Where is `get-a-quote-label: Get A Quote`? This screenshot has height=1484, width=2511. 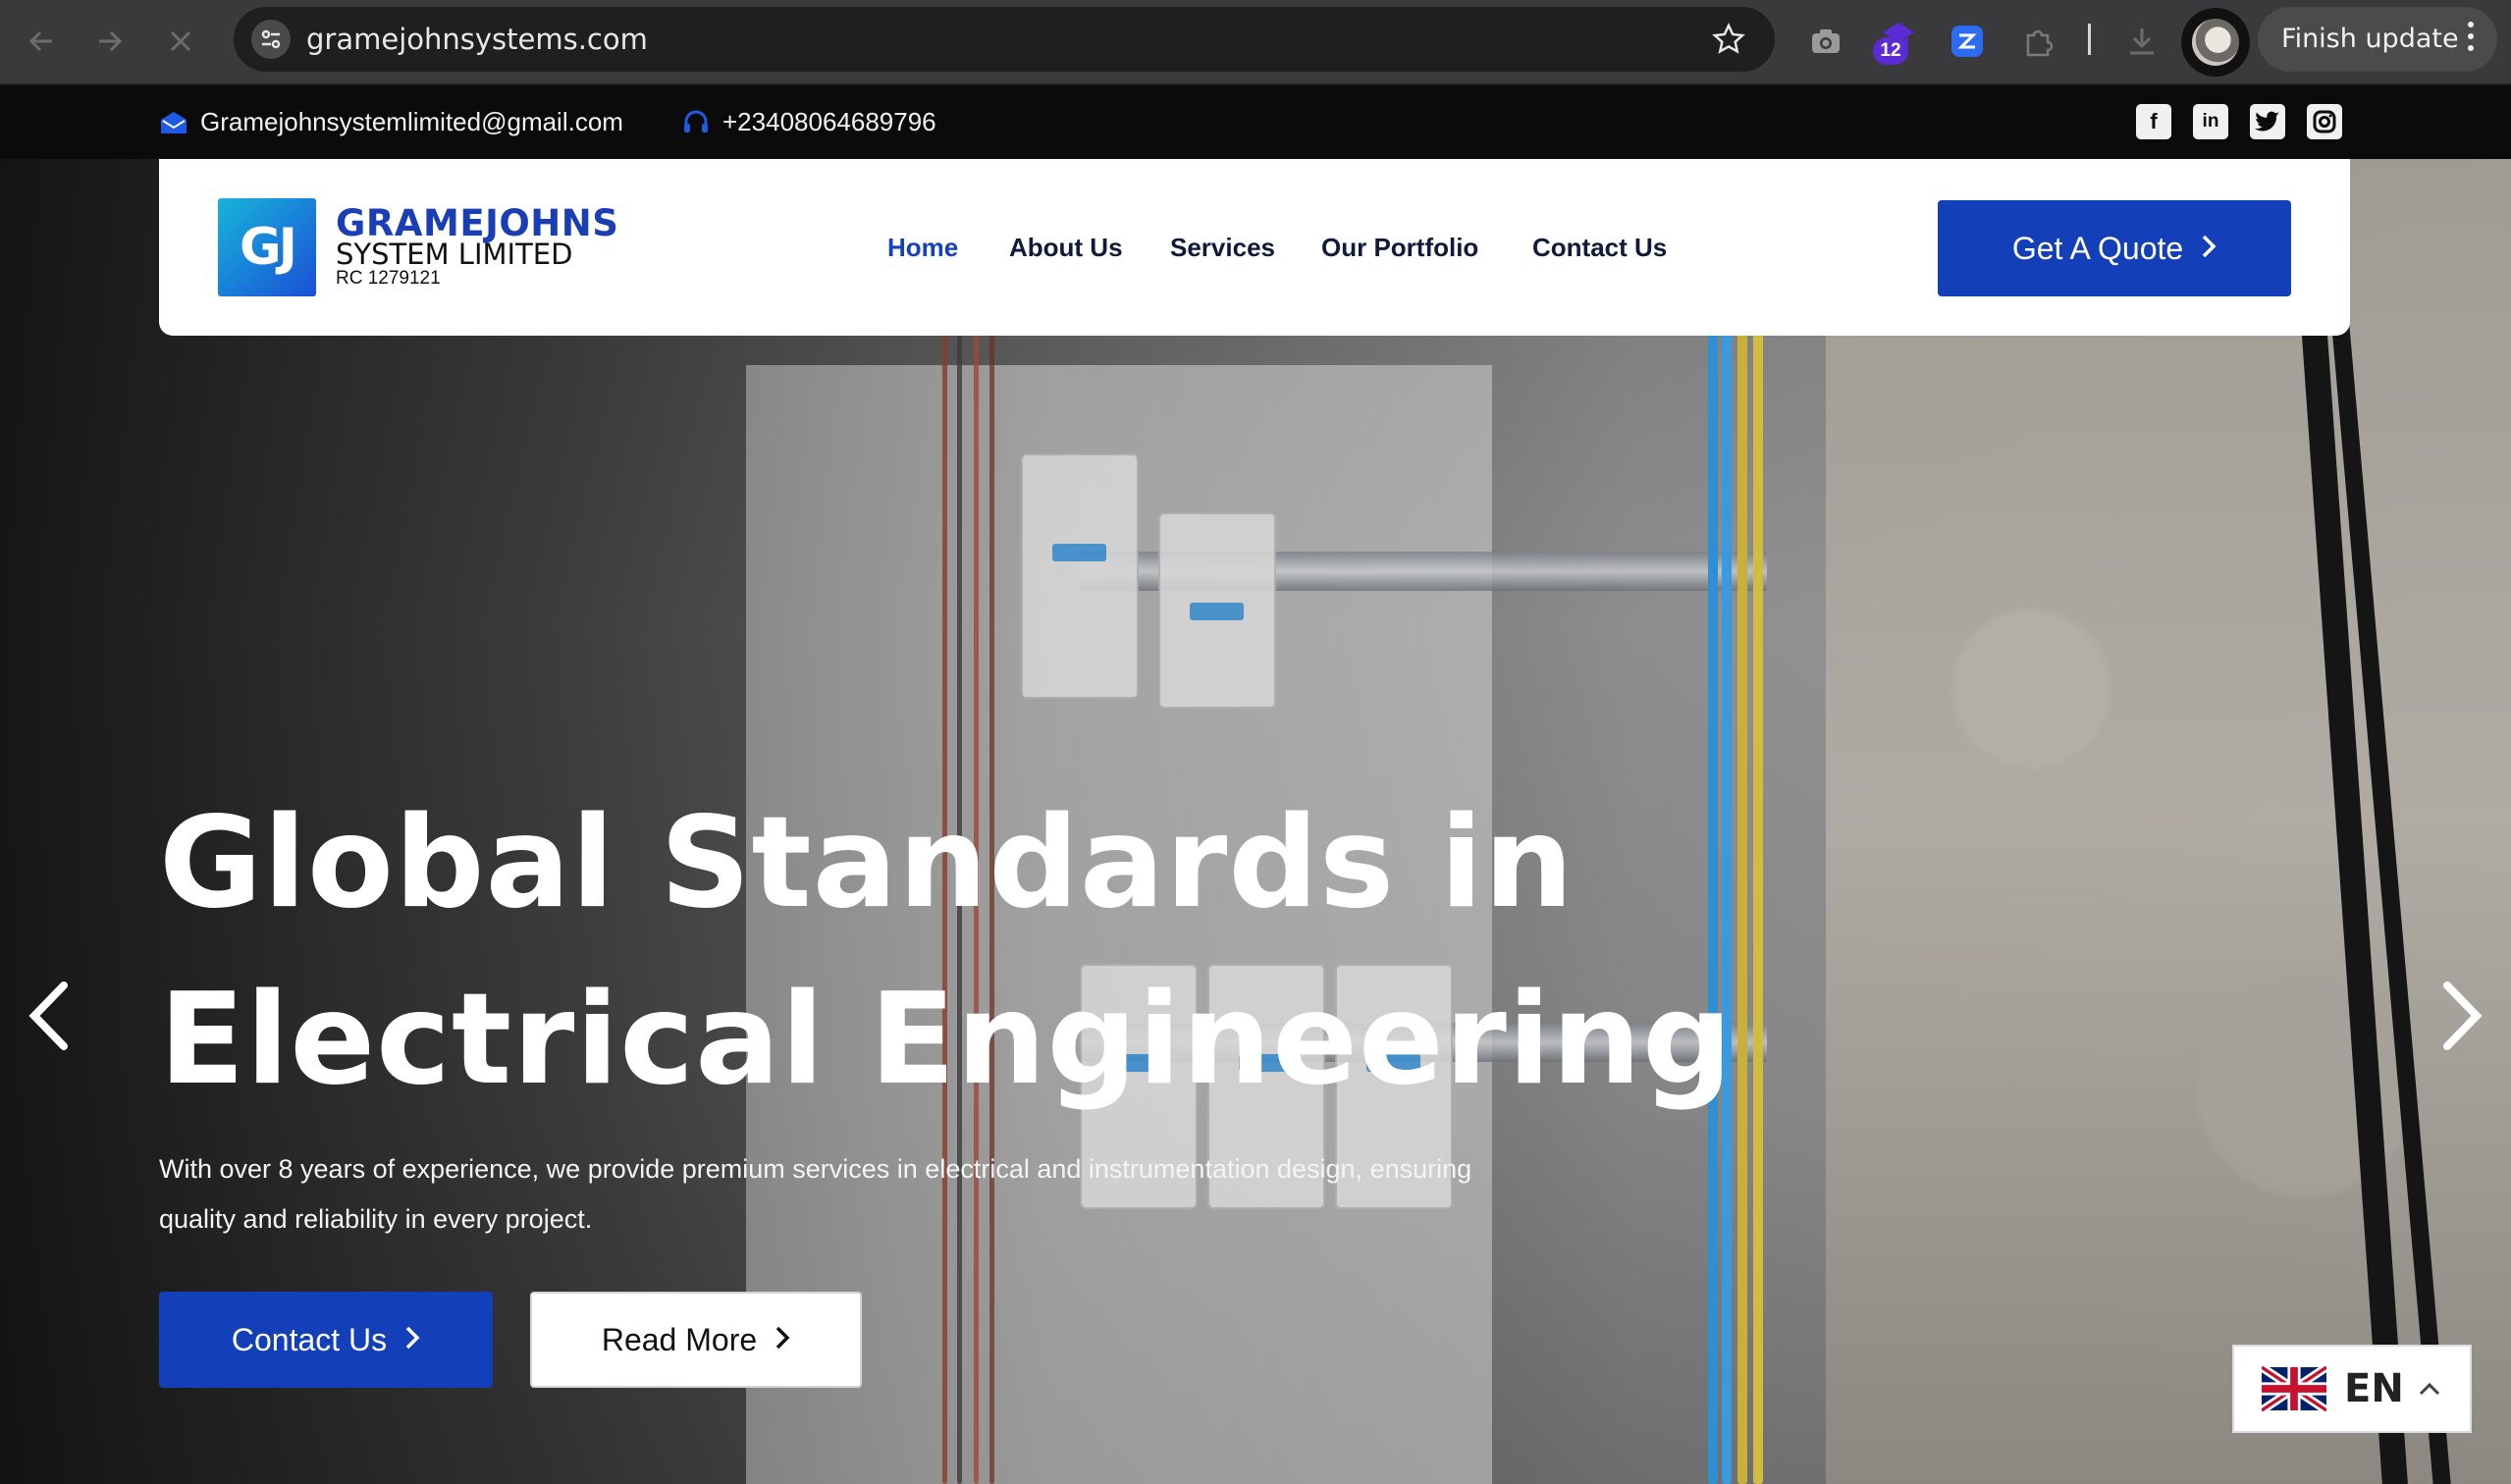 get-a-quote-label: Get A Quote is located at coordinates (2098, 248).